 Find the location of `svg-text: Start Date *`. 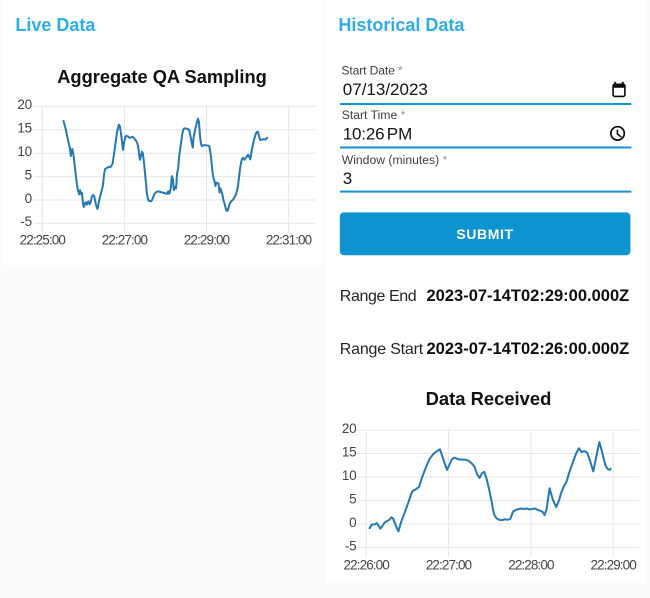

svg-text: Start Date * is located at coordinates (372, 70).